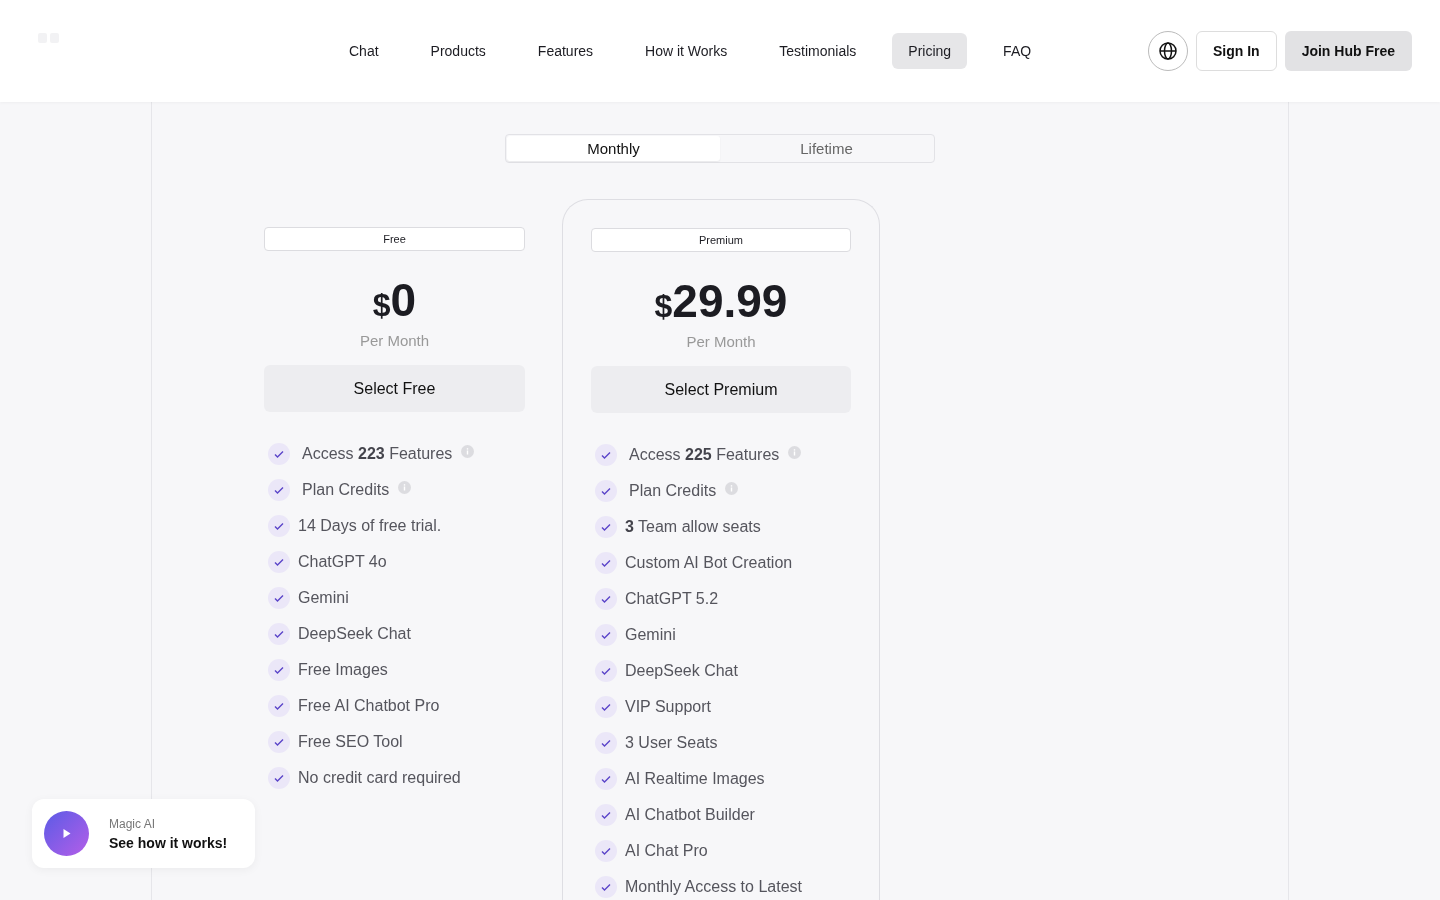 The image size is (1440, 900). What do you see at coordinates (668, 707) in the screenshot?
I see `feature-text: VIP Support` at bounding box center [668, 707].